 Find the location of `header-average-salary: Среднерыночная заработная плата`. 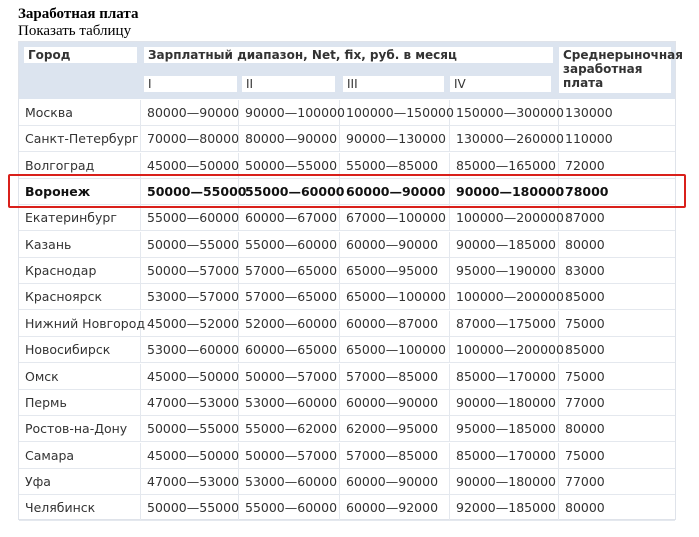

header-average-salary: Среднерыночная заработная плата is located at coordinates (621, 70).